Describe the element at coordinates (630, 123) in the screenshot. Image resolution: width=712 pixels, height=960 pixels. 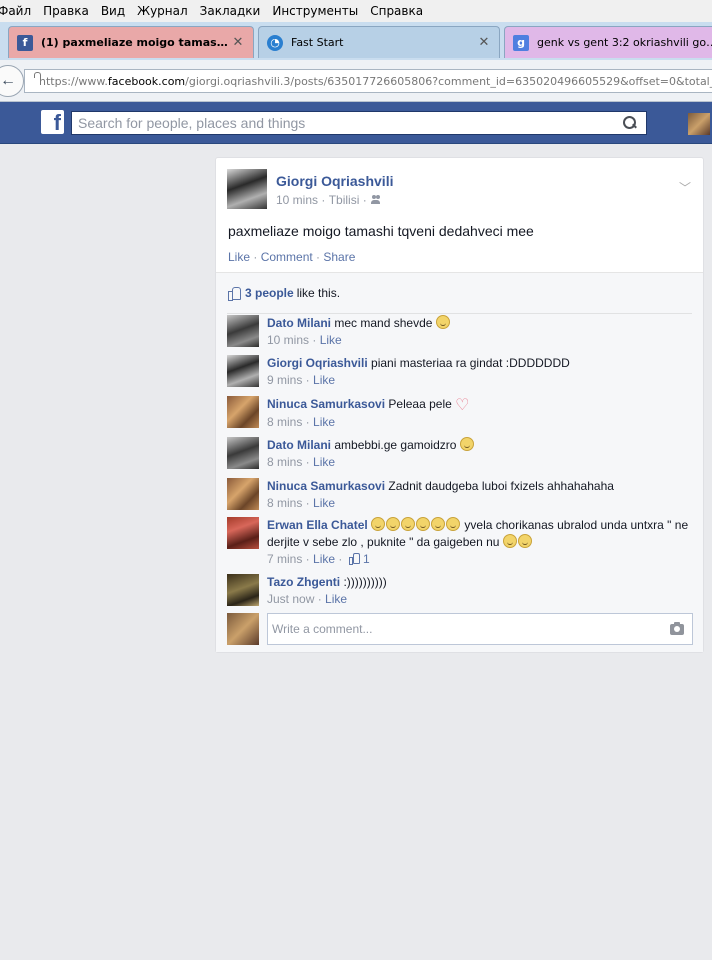
I see `search-icon` at that location.